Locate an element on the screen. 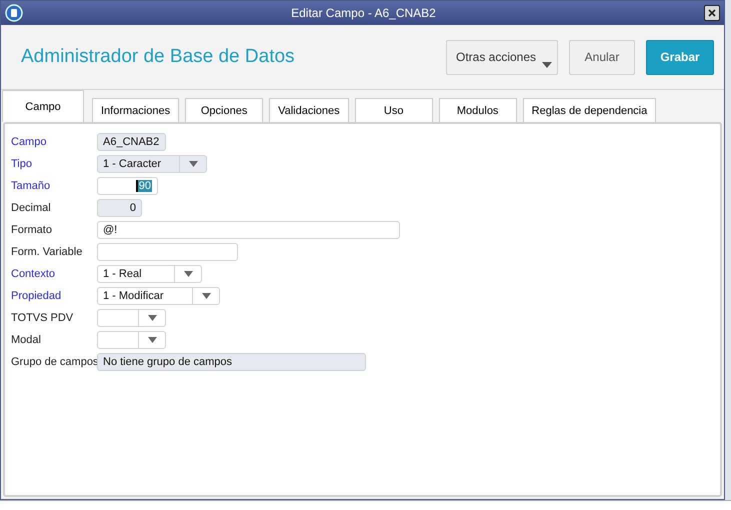 This screenshot has height=510, width=731. dropdown-field: 1 - Modificar is located at coordinates (158, 296).